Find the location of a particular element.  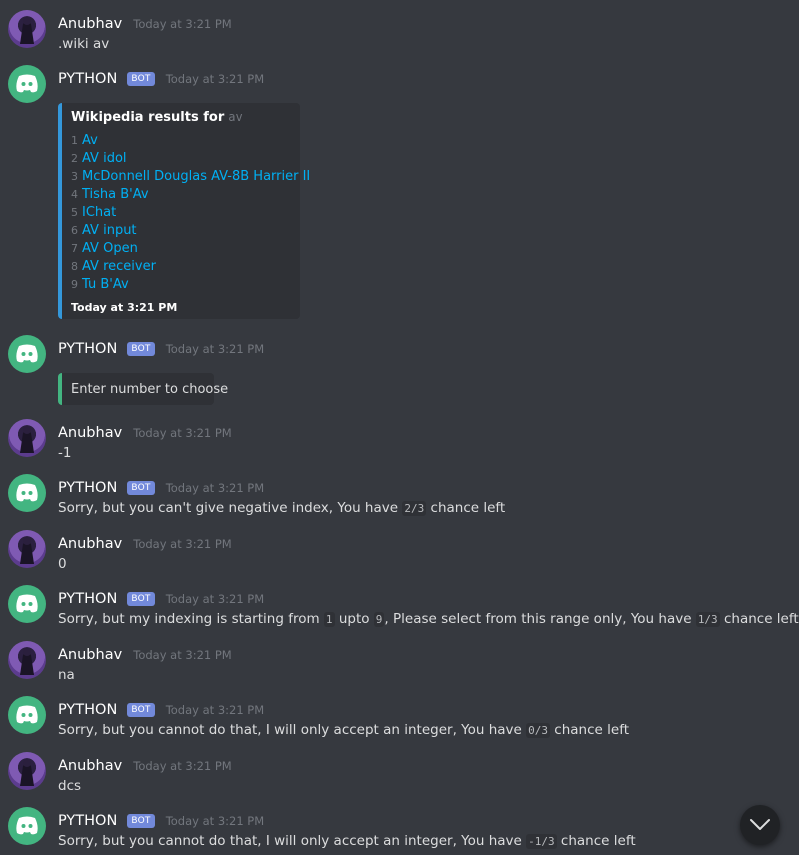

result-item: 4 Tisha B'Av is located at coordinates (110, 194).